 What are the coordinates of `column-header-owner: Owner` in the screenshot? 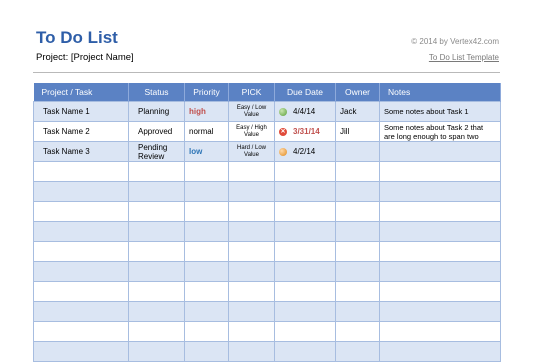 It's located at (357, 92).